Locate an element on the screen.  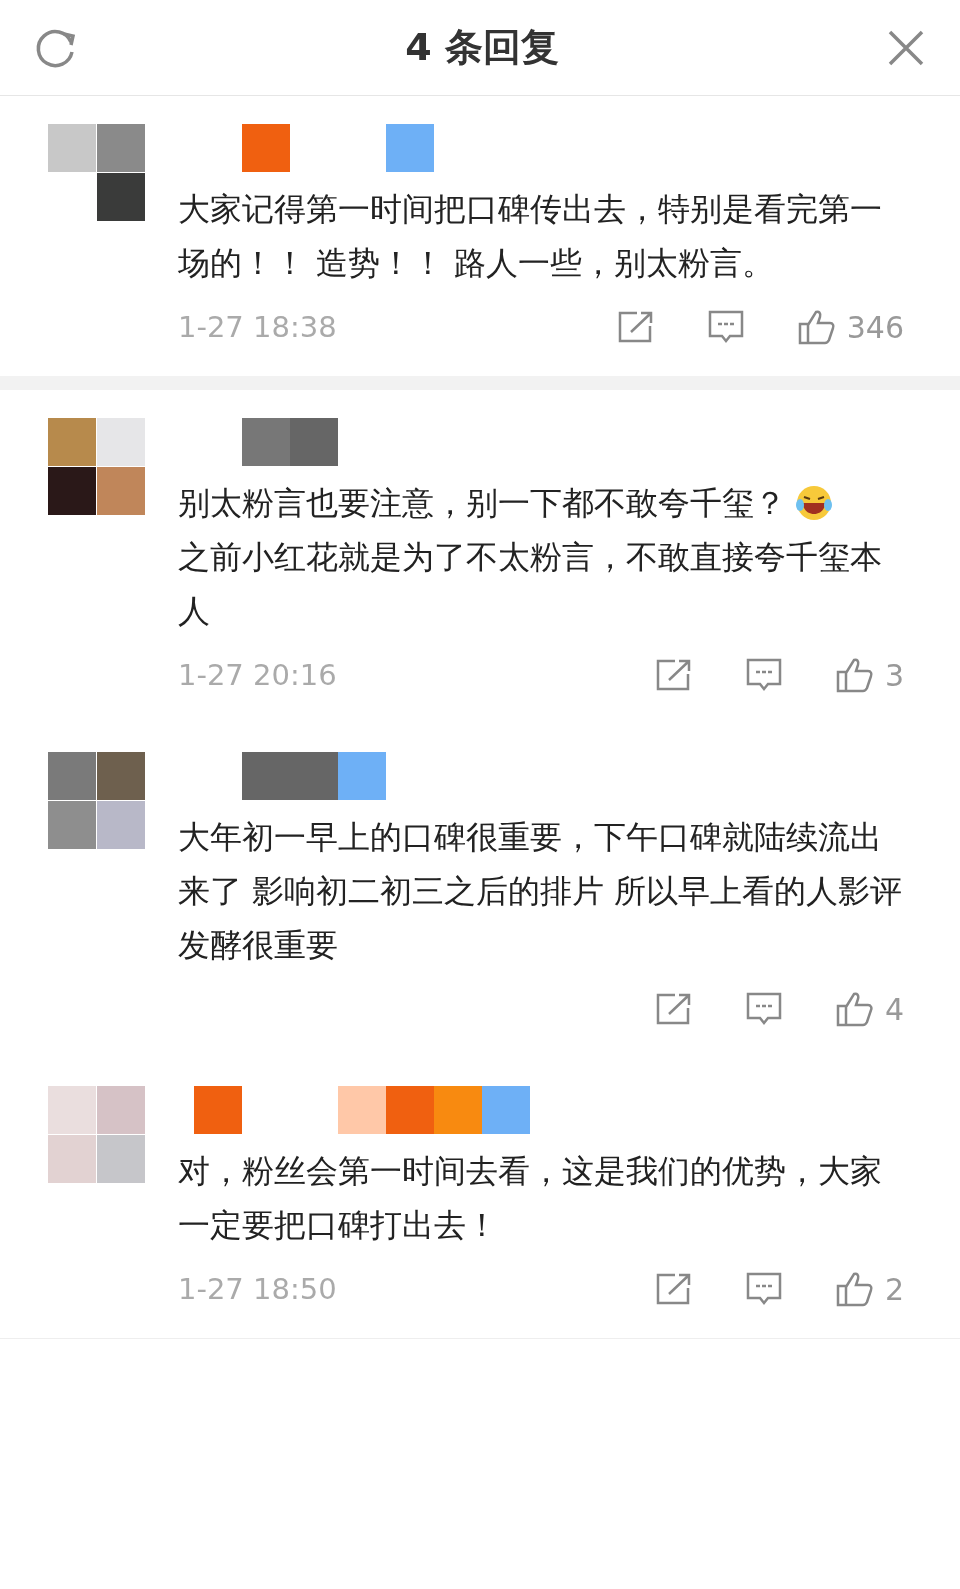
comment-time: 1-27 20:16 is located at coordinates (258, 675).